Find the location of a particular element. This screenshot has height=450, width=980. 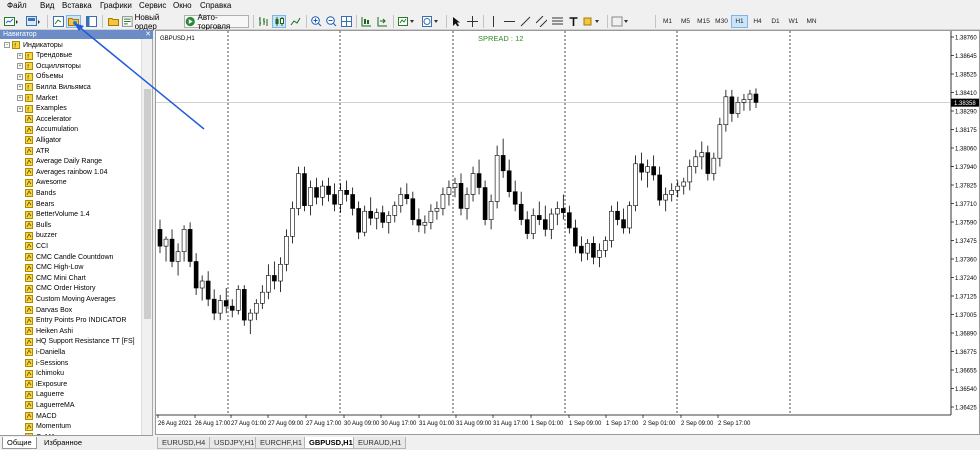

navigator-indicator: Bands is located at coordinates (40, 193).